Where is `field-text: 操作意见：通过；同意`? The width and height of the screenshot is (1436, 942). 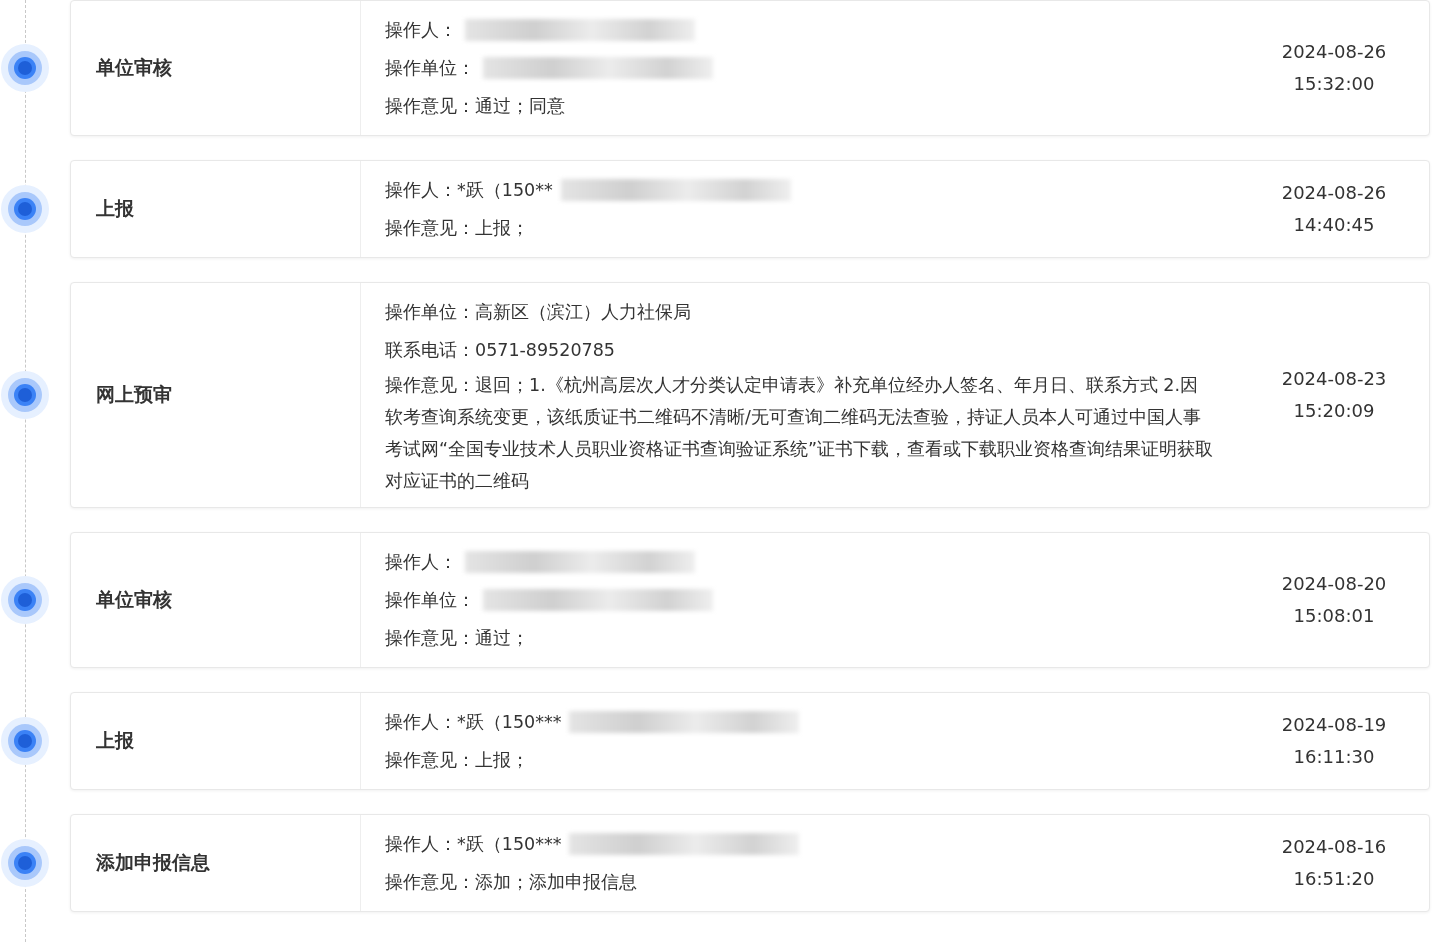
field-text: 操作意见：通过；同意 is located at coordinates (475, 106).